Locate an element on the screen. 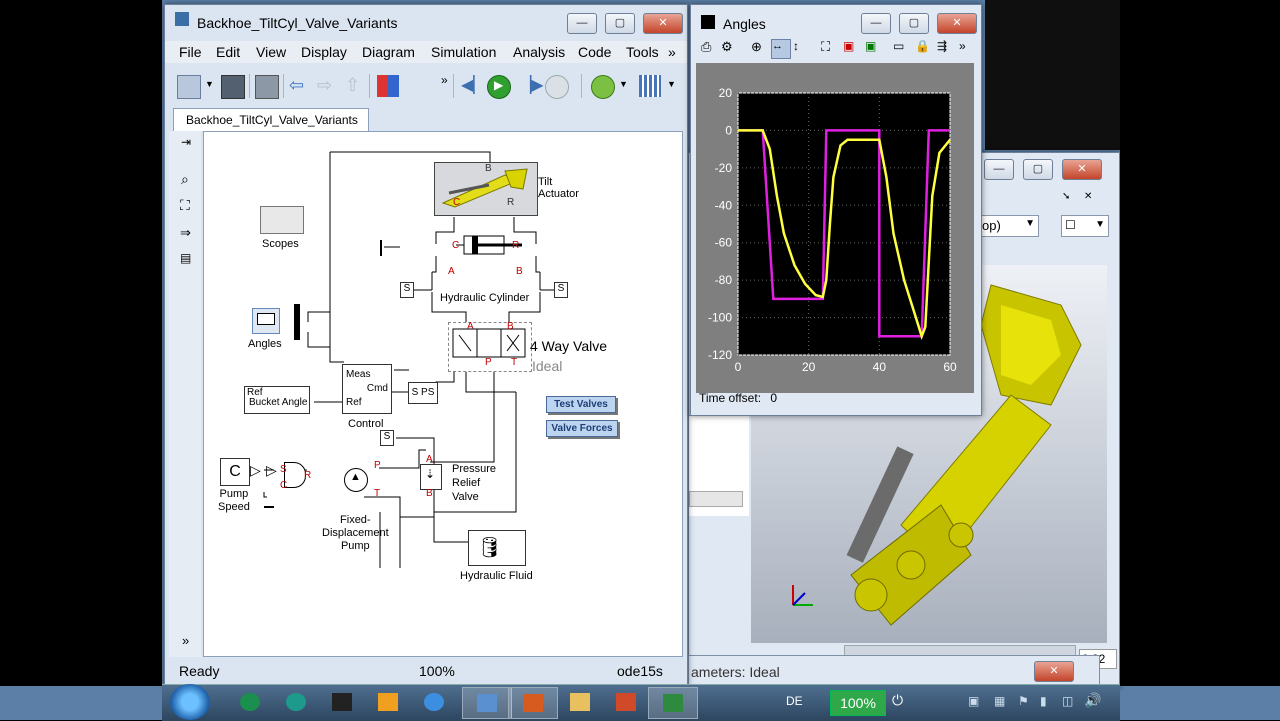 The width and height of the screenshot is (1280, 721). tray-icon-4: ▮ is located at coordinates (1043, 701).